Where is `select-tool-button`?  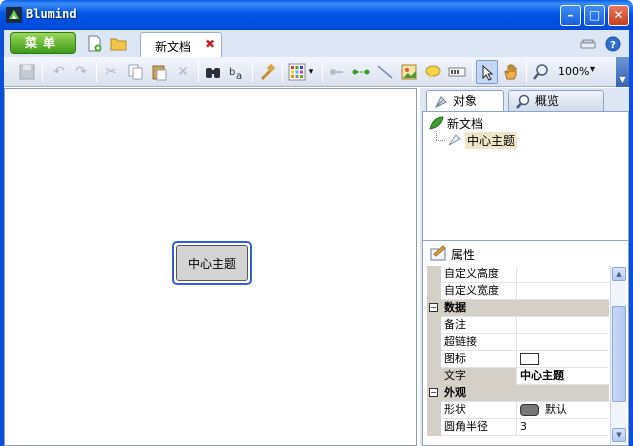 select-tool-button is located at coordinates (487, 72).